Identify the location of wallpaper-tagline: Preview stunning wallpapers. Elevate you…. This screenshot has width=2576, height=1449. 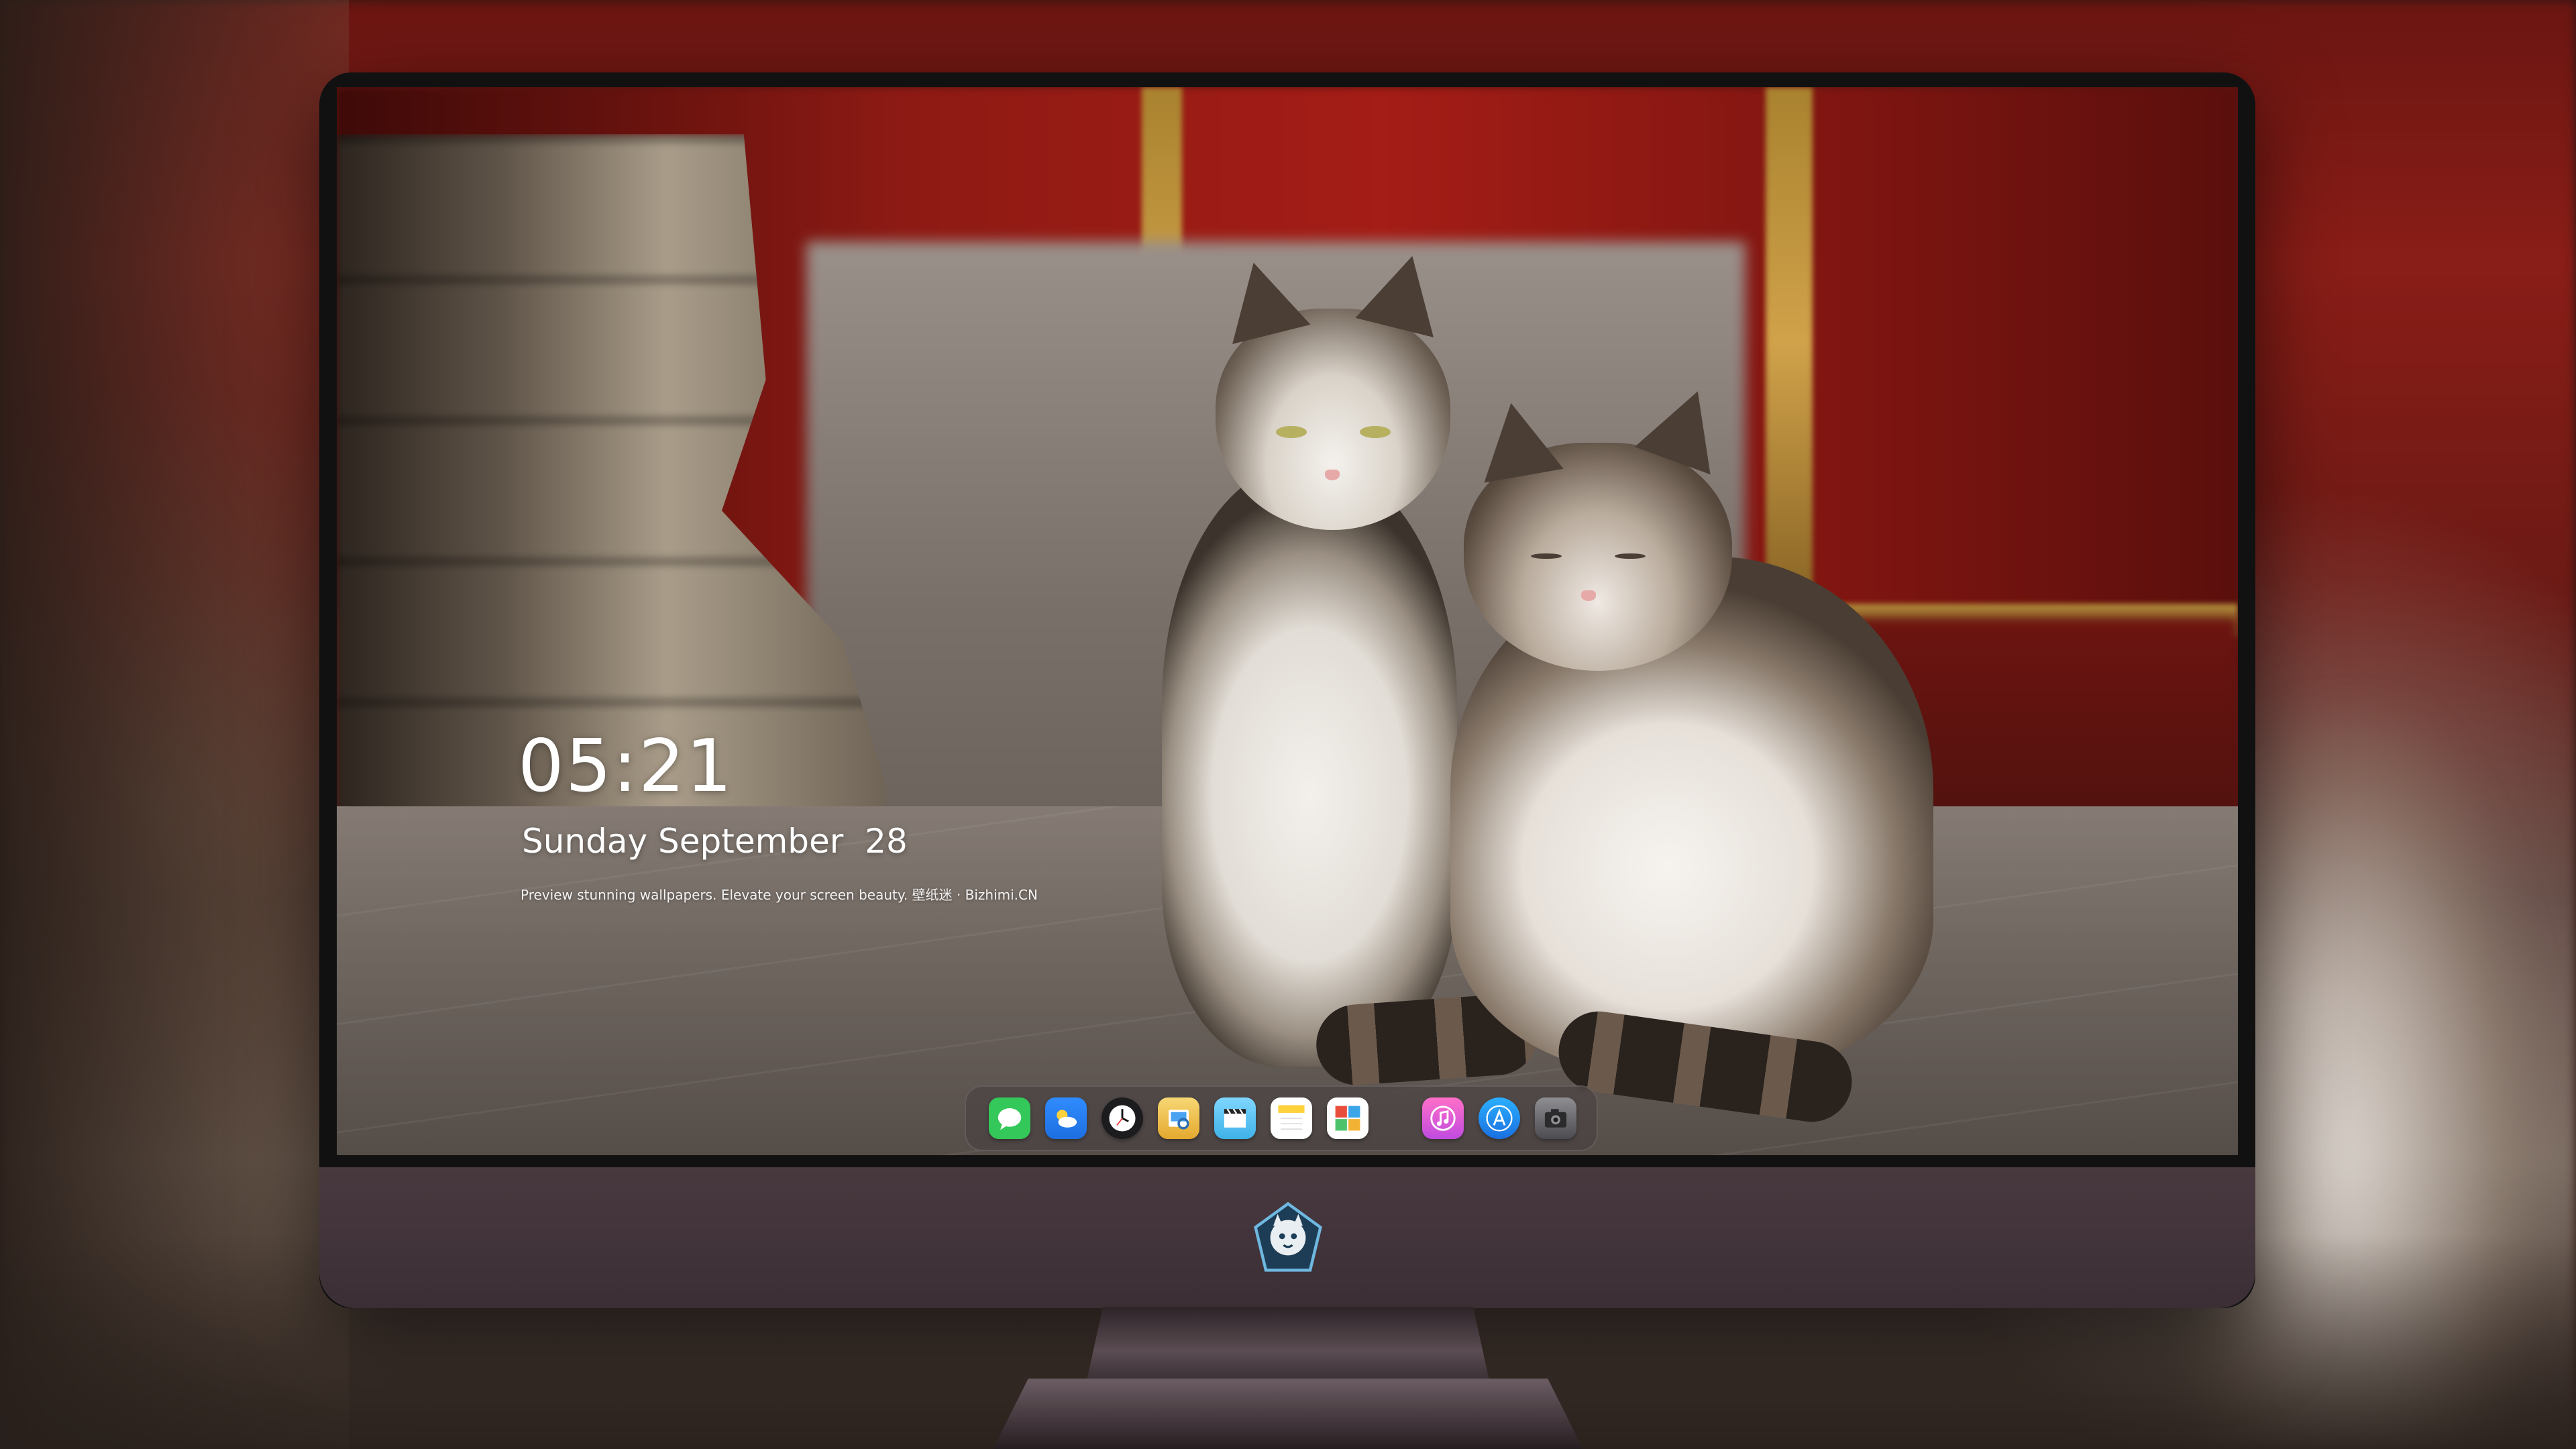
(779, 895).